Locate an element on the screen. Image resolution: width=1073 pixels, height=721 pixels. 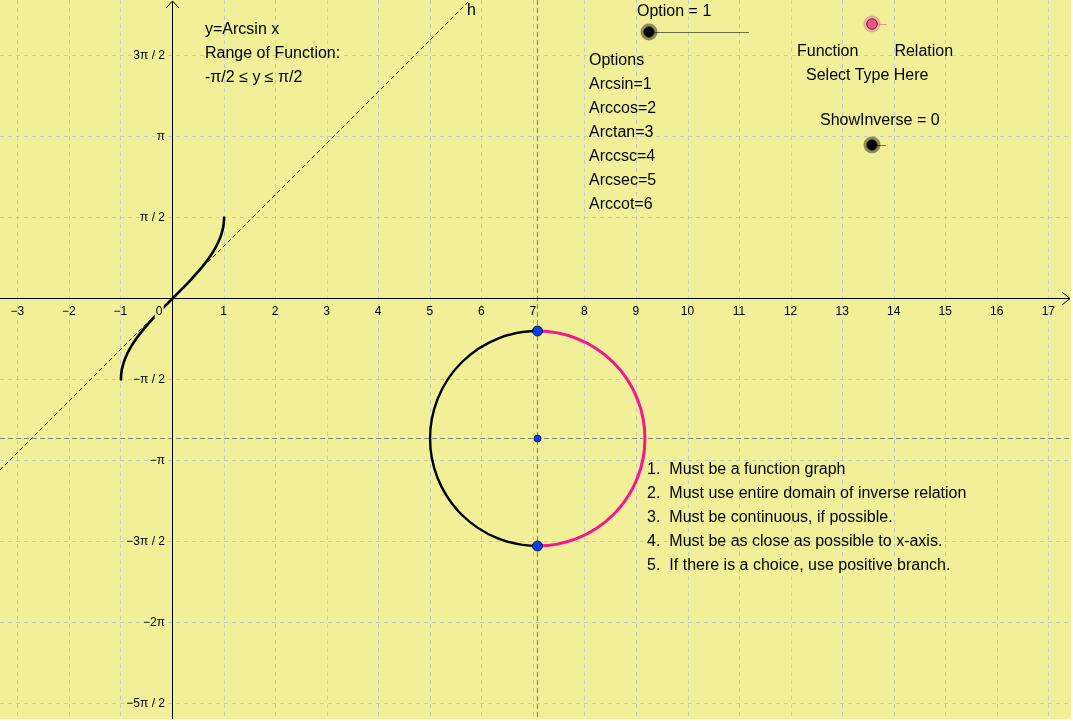
option-text: Arccot=6 is located at coordinates (621, 204).